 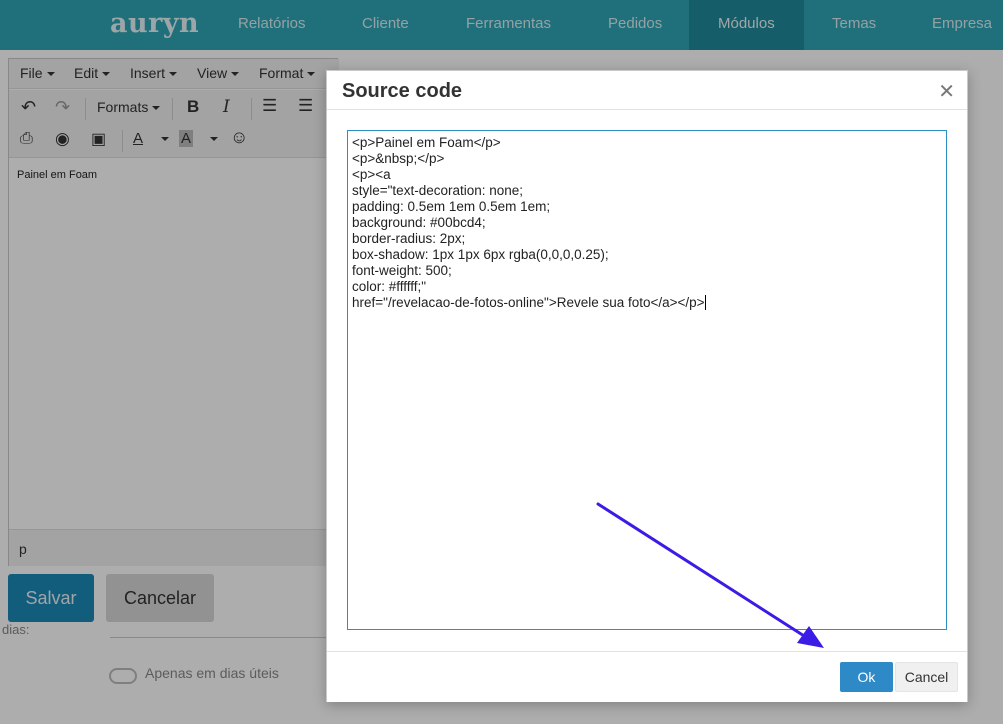 What do you see at coordinates (866, 677) in the screenshot?
I see `ok-button: Ok` at bounding box center [866, 677].